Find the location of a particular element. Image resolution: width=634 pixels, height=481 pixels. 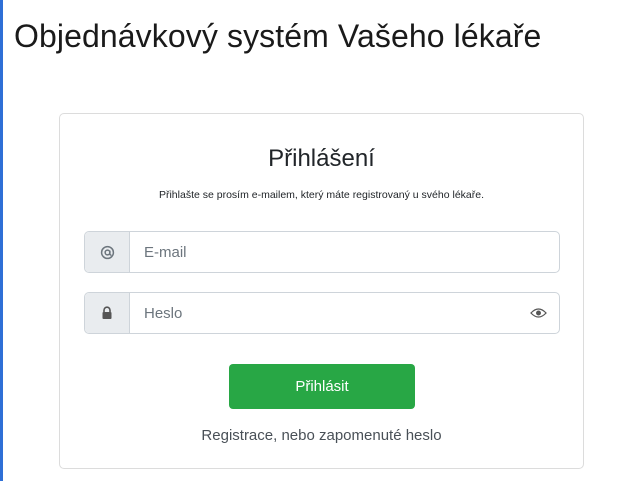

password-field: Heslo is located at coordinates (323, 313).